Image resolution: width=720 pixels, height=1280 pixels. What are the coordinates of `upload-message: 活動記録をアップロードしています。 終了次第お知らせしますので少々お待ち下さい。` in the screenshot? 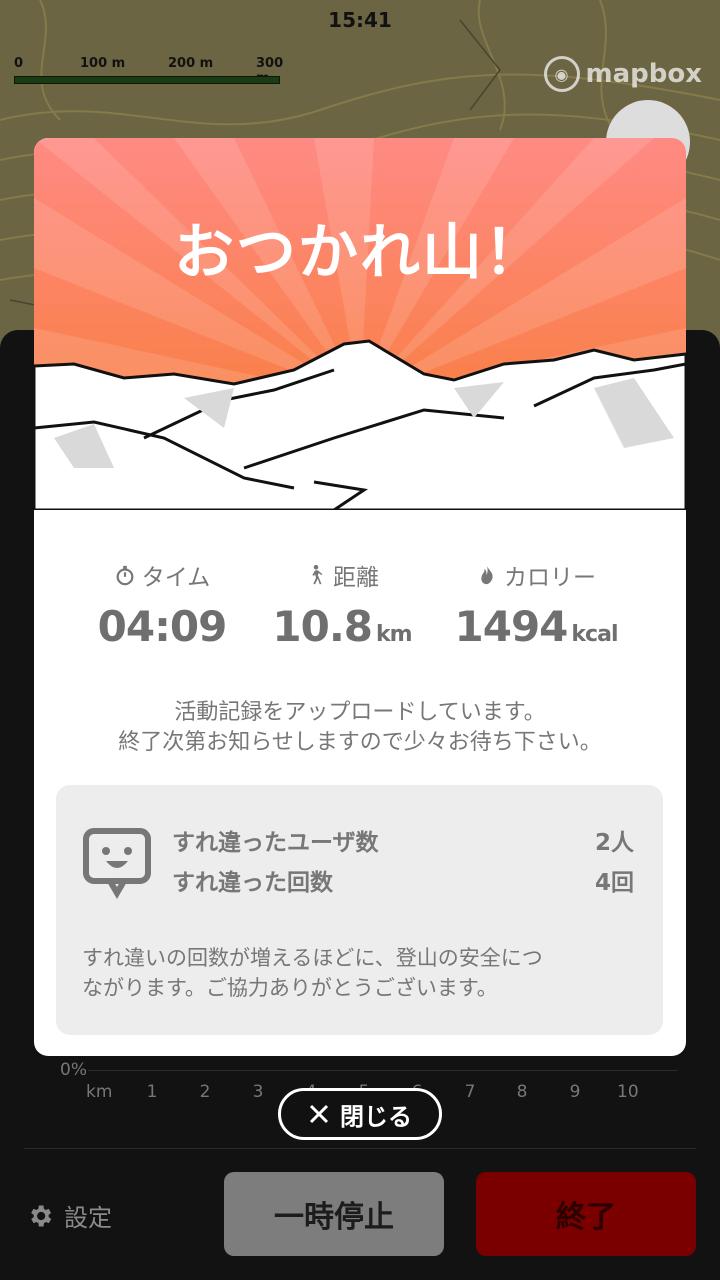 It's located at (360, 728).